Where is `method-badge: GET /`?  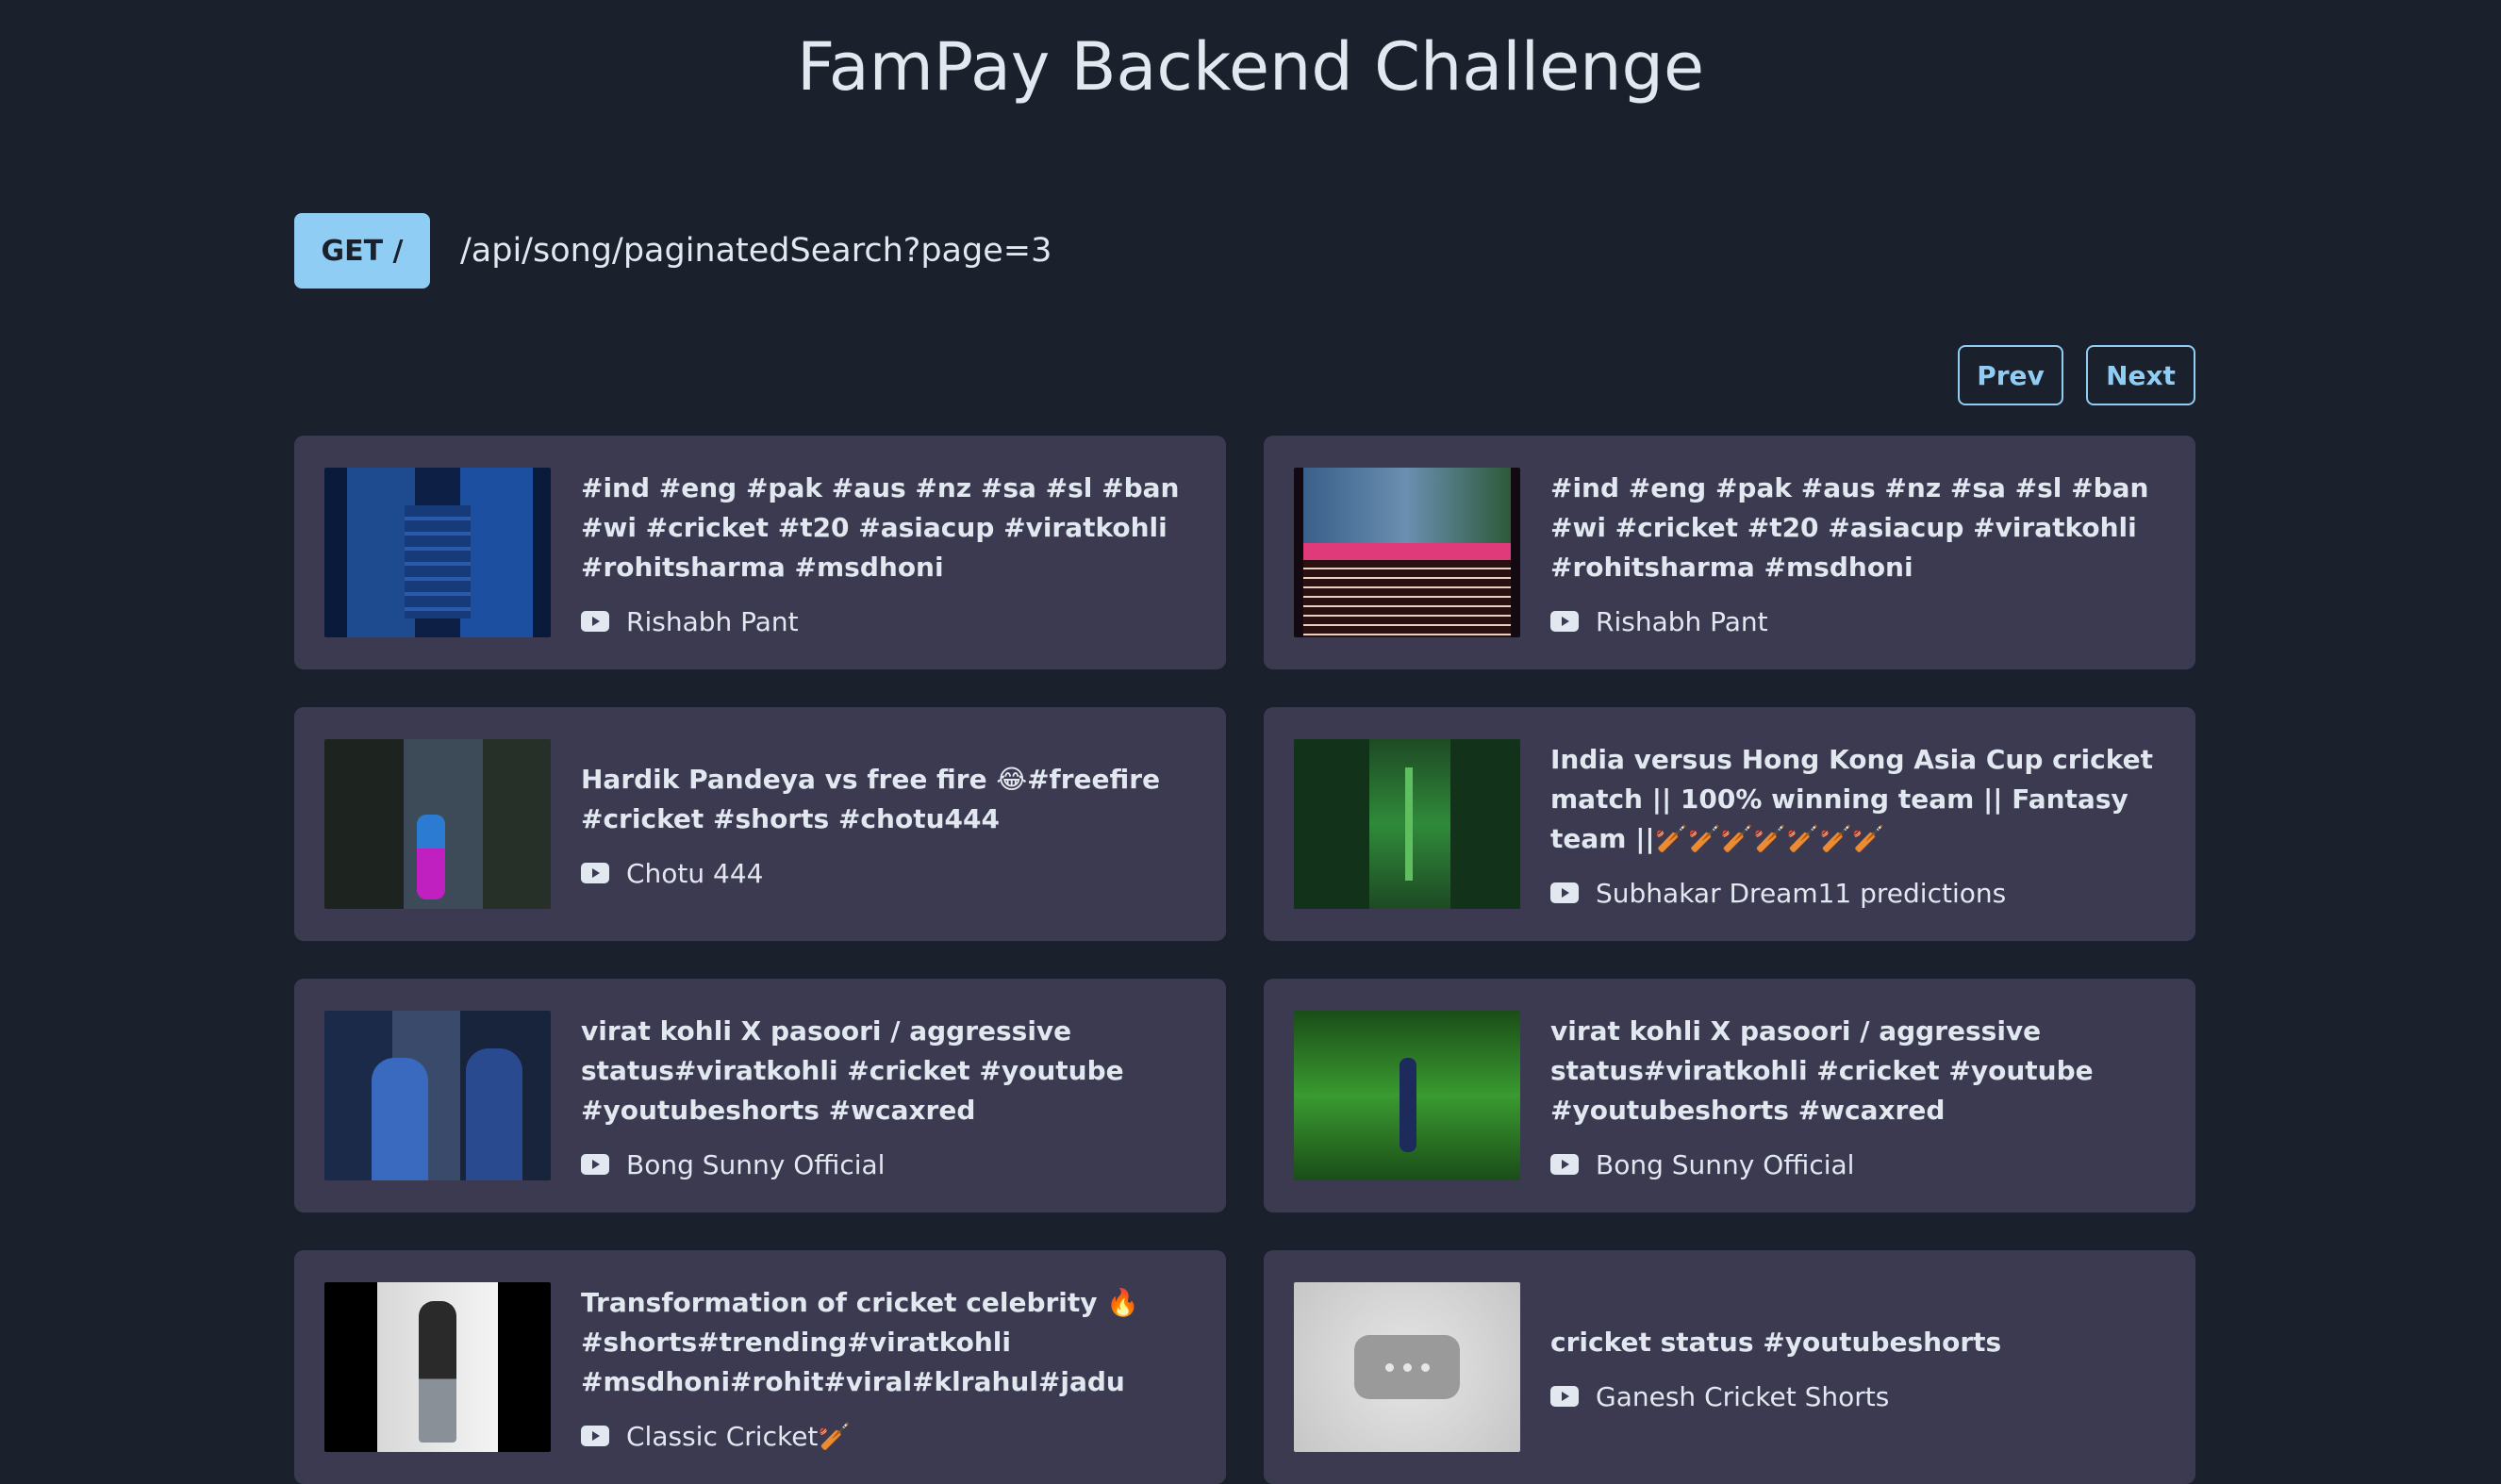 method-badge: GET / is located at coordinates (362, 251).